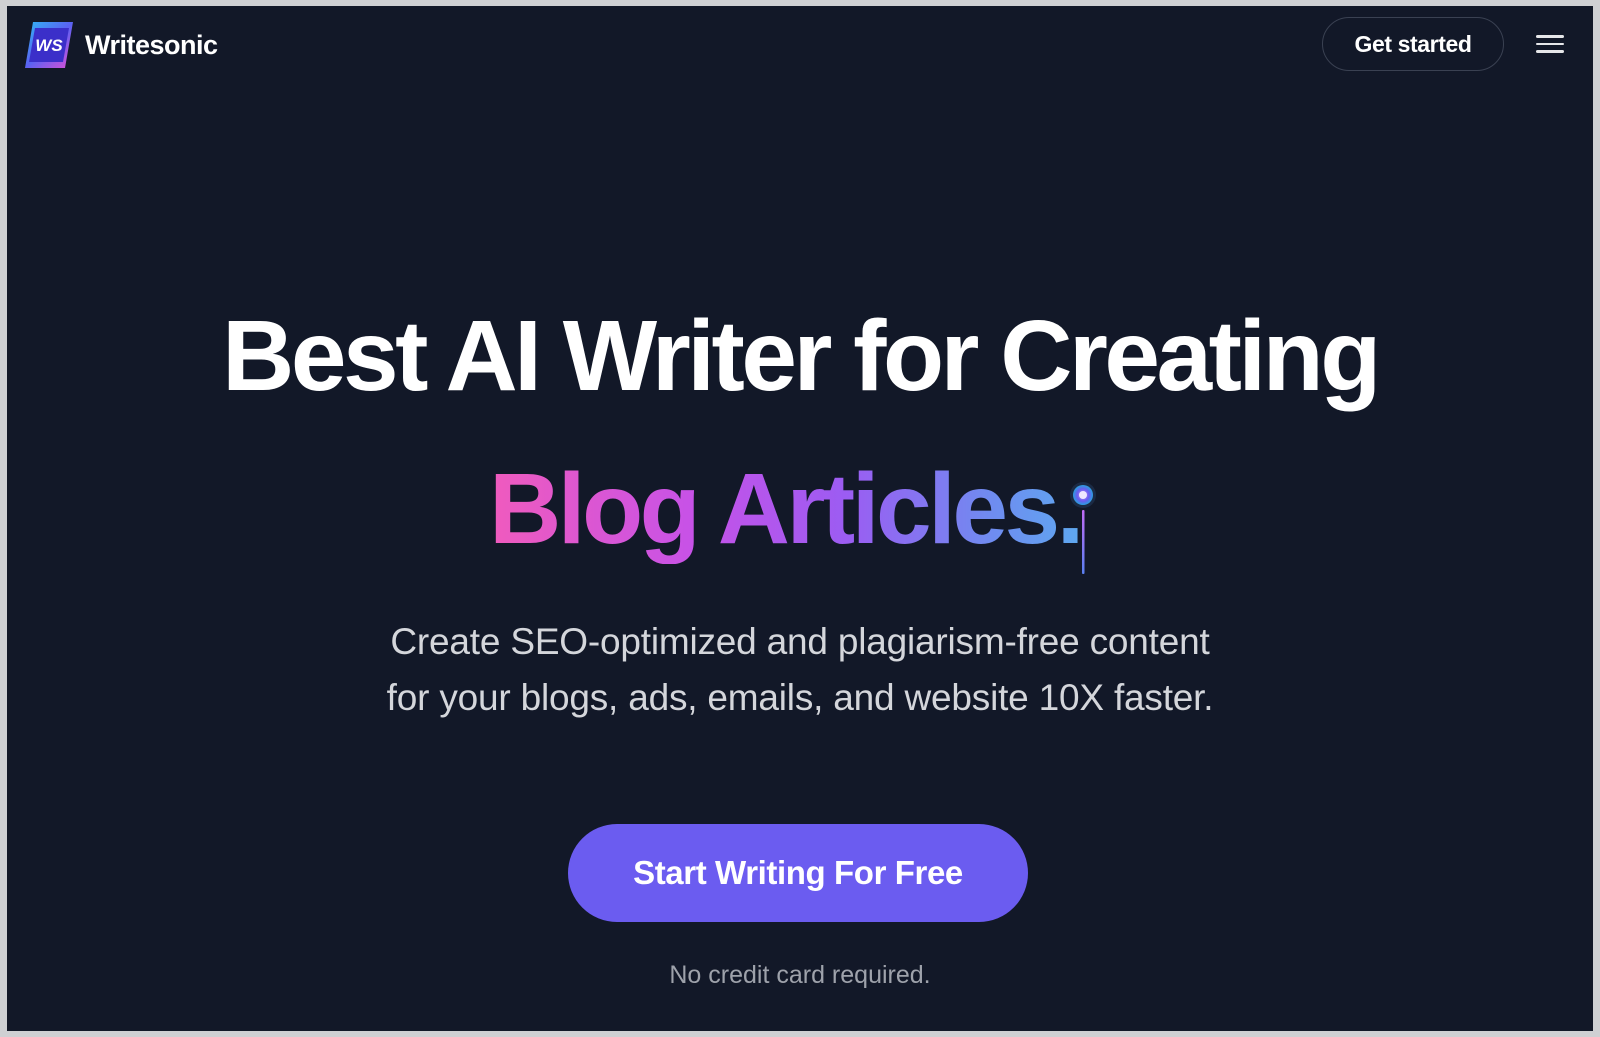 The height and width of the screenshot is (1037, 1600). What do you see at coordinates (1413, 44) in the screenshot?
I see `get-started-button: Get started` at bounding box center [1413, 44].